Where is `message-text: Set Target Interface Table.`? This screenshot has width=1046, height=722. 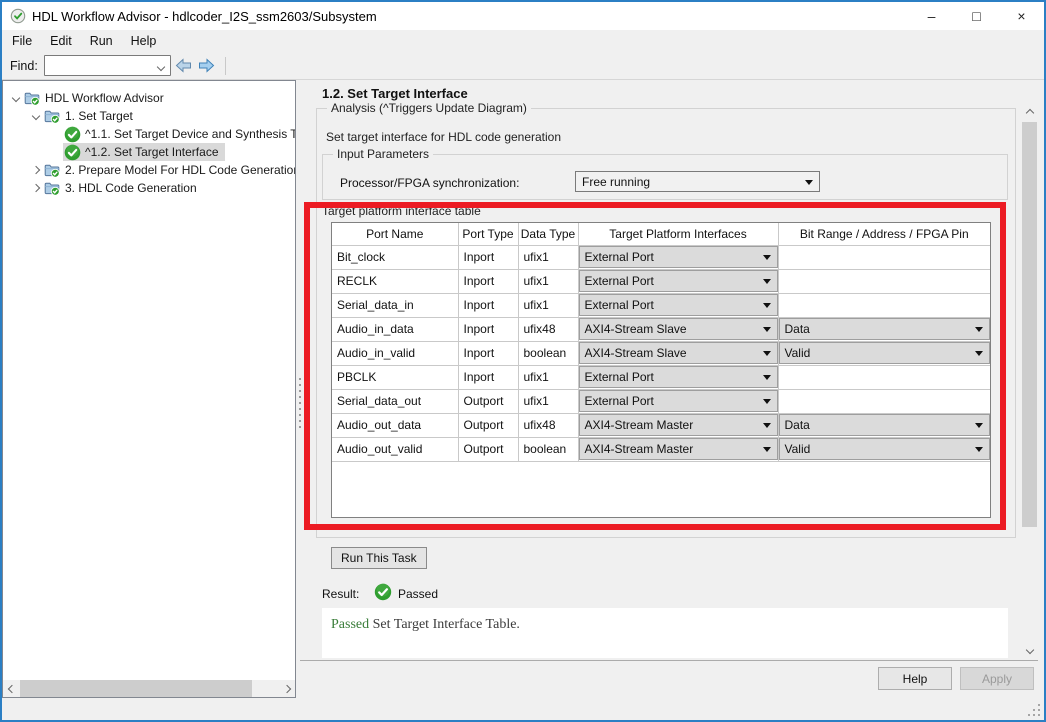
message-text: Set Target Interface Table. is located at coordinates (446, 624).